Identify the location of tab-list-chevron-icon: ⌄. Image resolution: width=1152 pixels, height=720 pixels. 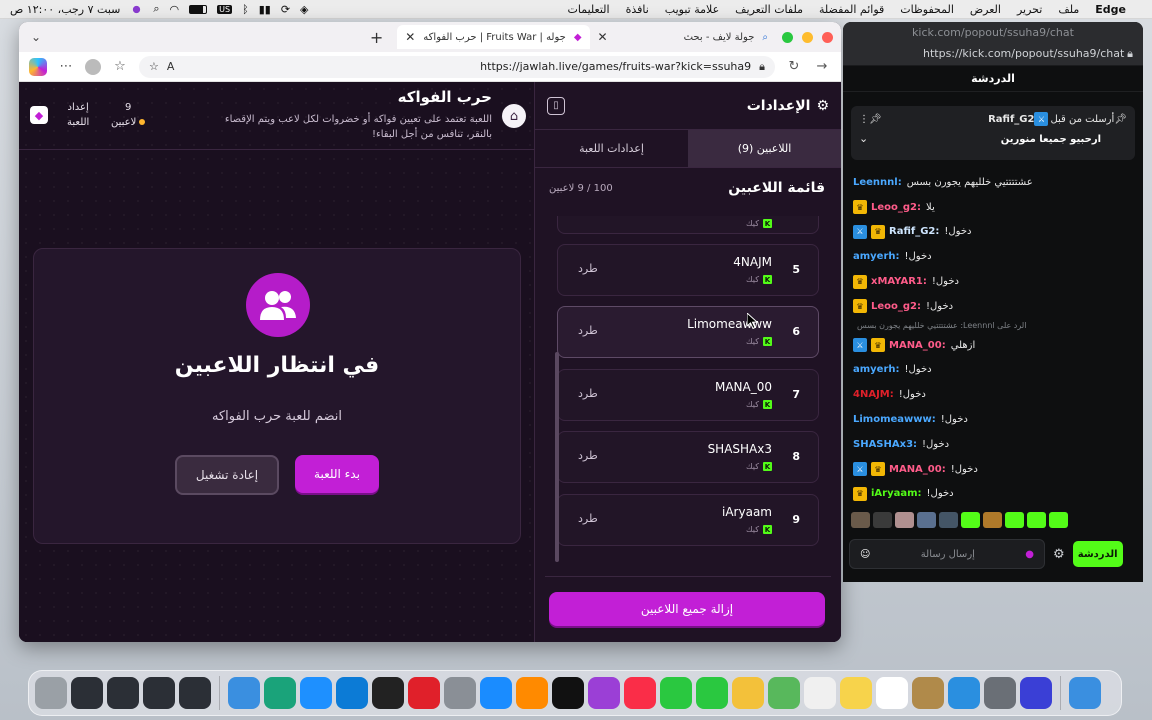
(36, 37).